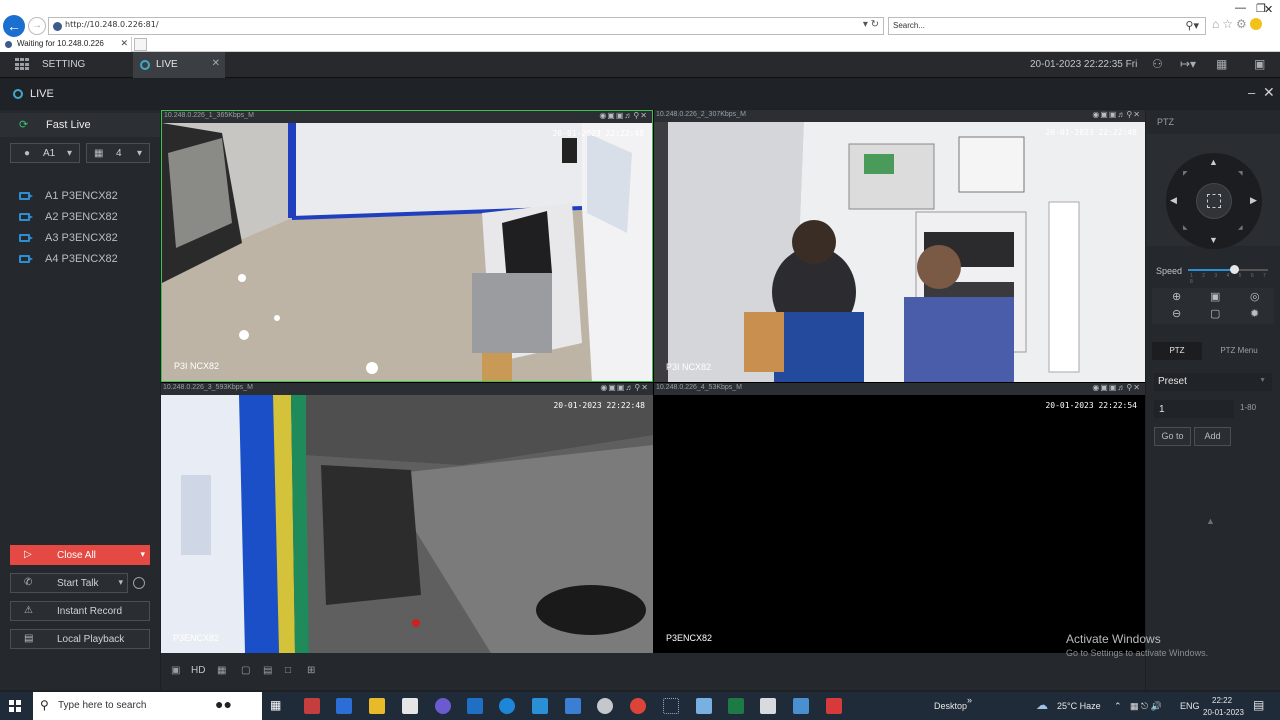  What do you see at coordinates (1177, 351) in the screenshot?
I see `tab-ptz: PTZ` at bounding box center [1177, 351].